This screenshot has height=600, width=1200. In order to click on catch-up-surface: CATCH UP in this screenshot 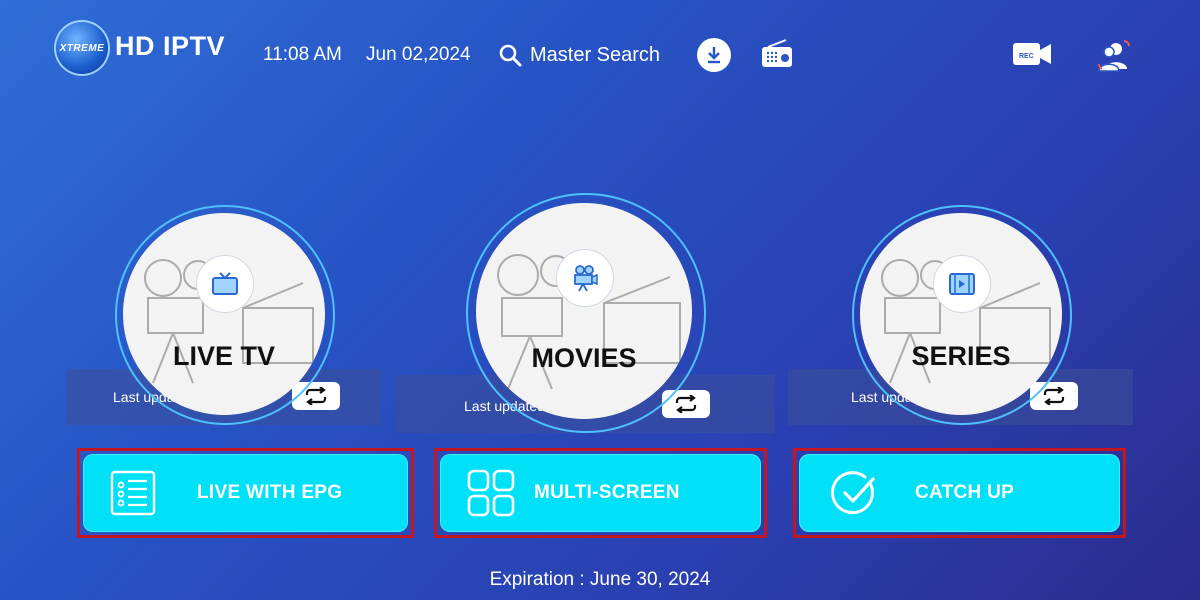, I will do `click(959, 493)`.